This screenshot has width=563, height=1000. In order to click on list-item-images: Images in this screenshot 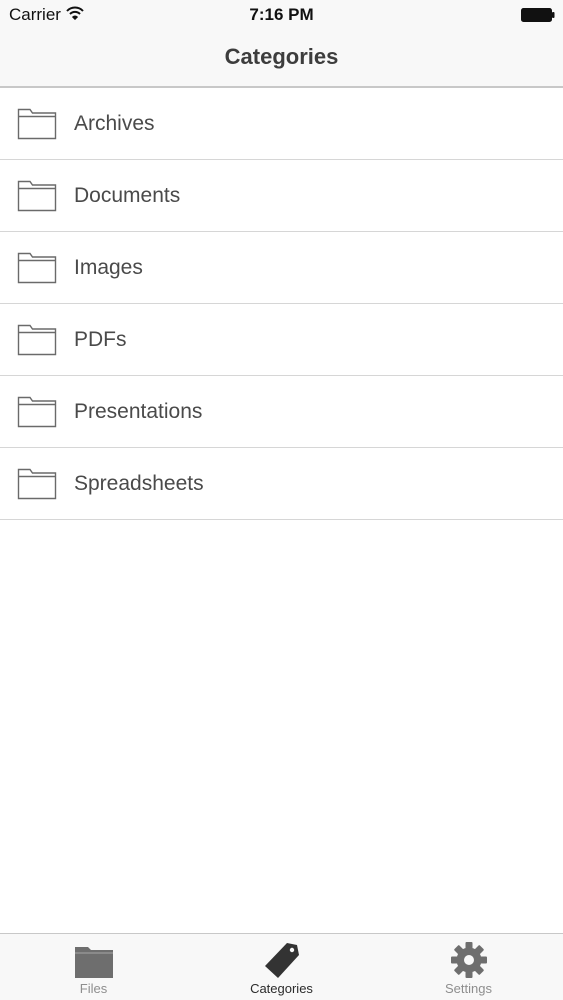, I will do `click(281, 268)`.